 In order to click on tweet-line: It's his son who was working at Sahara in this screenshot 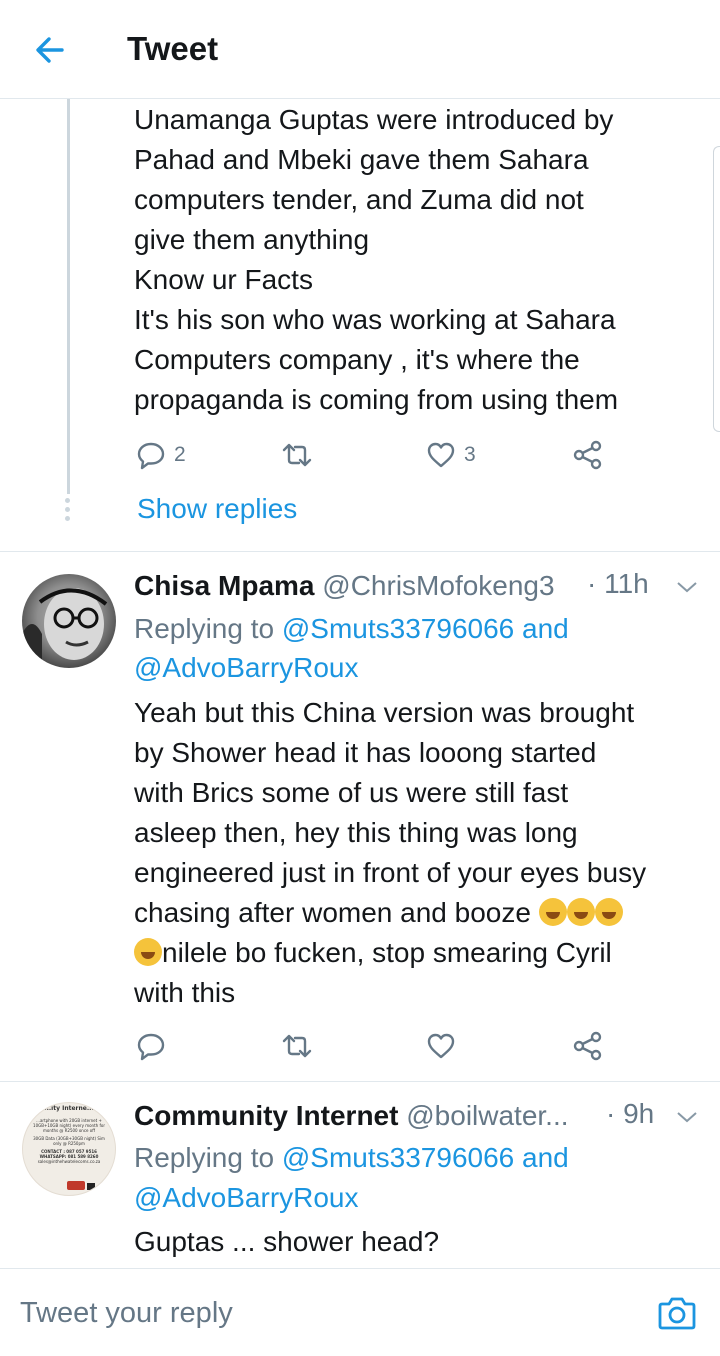, I will do `click(375, 319)`.